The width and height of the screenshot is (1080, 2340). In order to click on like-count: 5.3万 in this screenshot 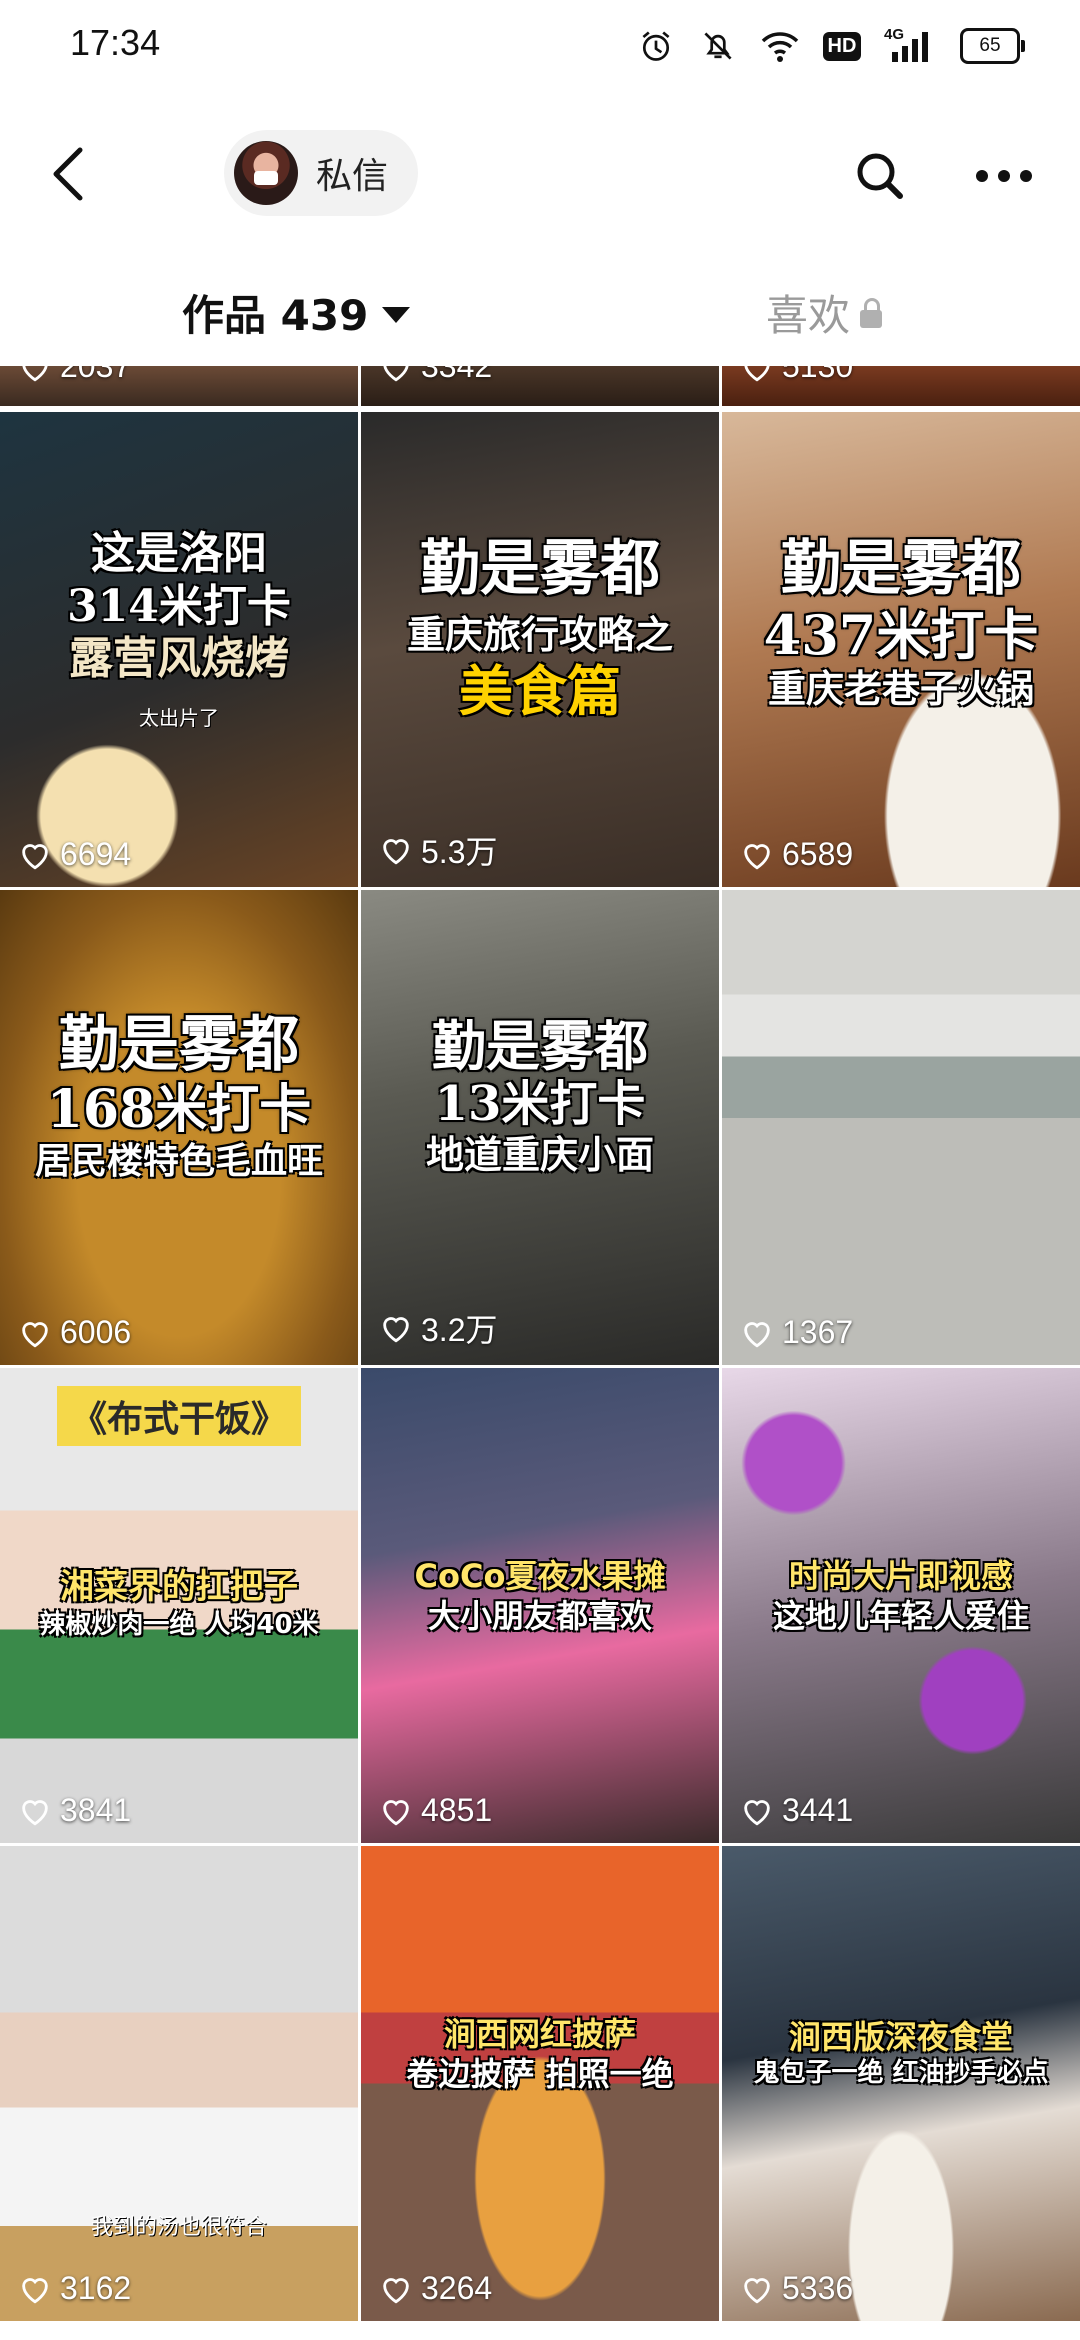, I will do `click(438, 850)`.